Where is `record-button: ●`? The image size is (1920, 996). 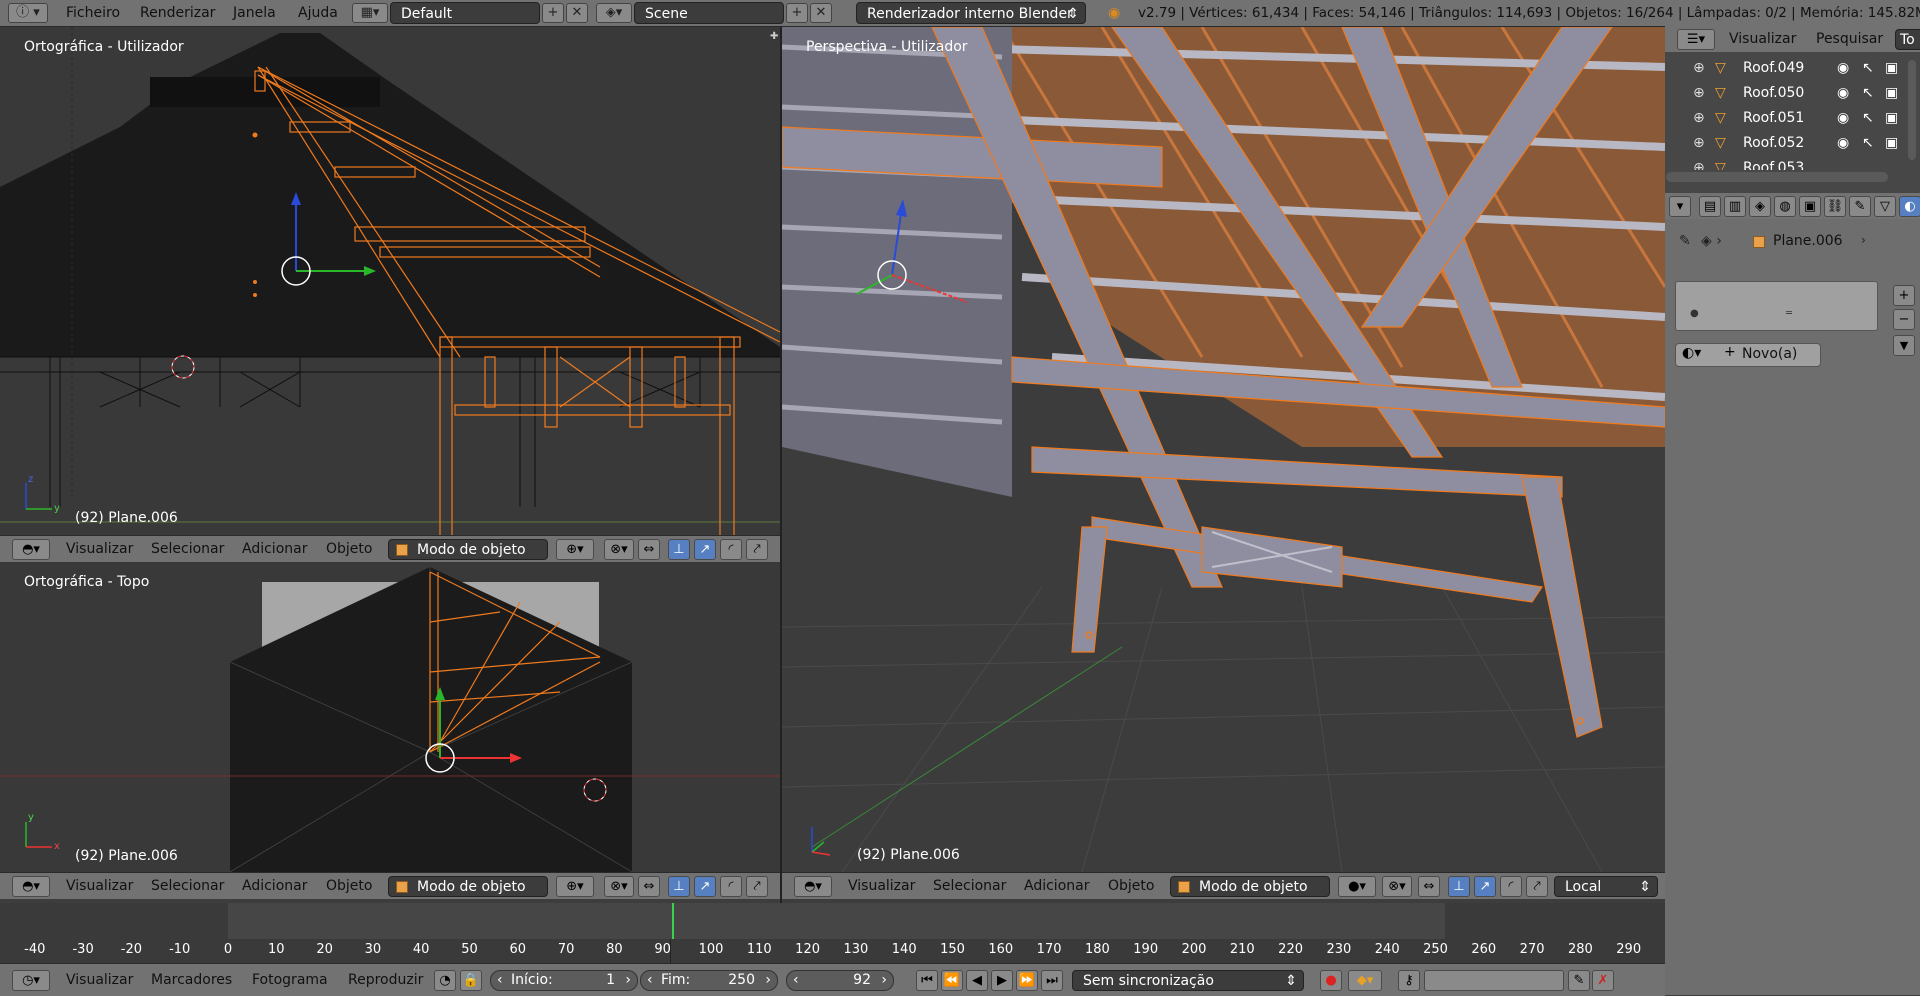
record-button: ● is located at coordinates (1331, 980).